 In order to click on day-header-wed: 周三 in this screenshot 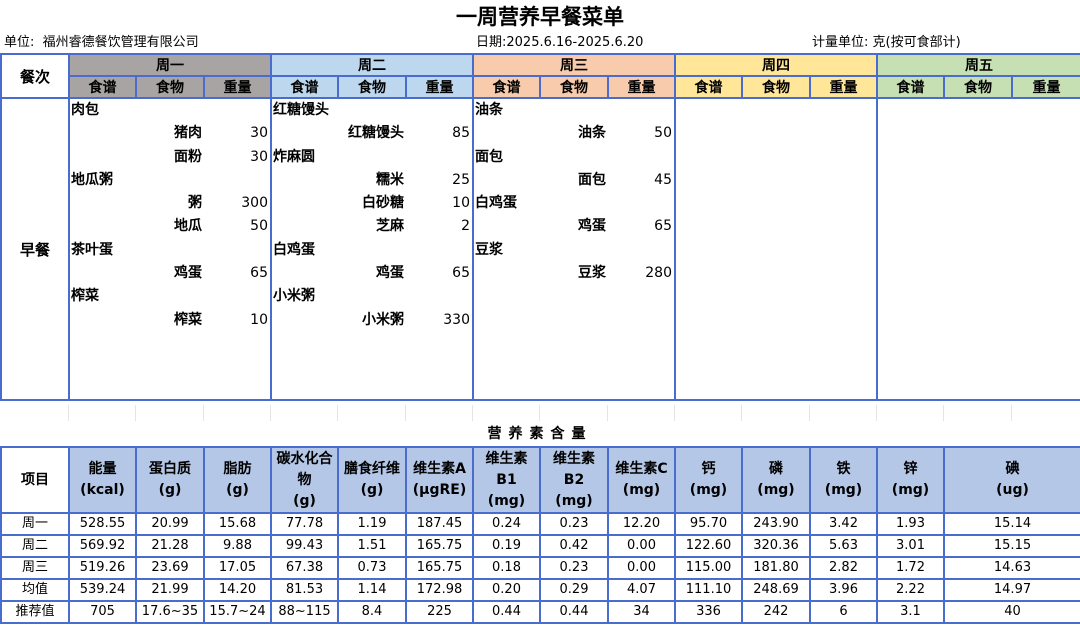, I will do `click(574, 65)`.